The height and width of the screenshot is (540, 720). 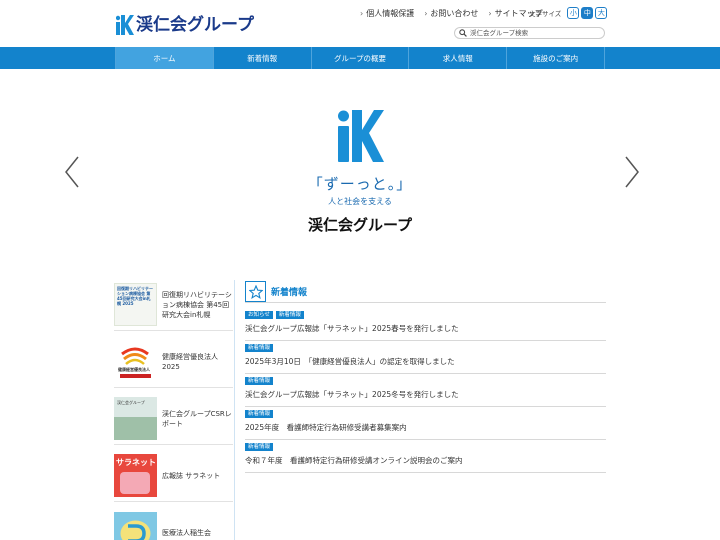 What do you see at coordinates (425, 328) in the screenshot?
I see `news-item-link: 渓仁会グループ広報誌「サラネット」2025春号を発行しました` at bounding box center [425, 328].